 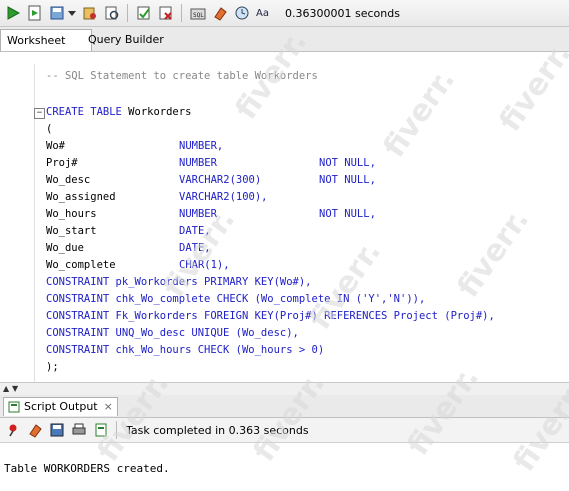 I want to click on collapse-up-icon: ▲, so click(x=6, y=388).